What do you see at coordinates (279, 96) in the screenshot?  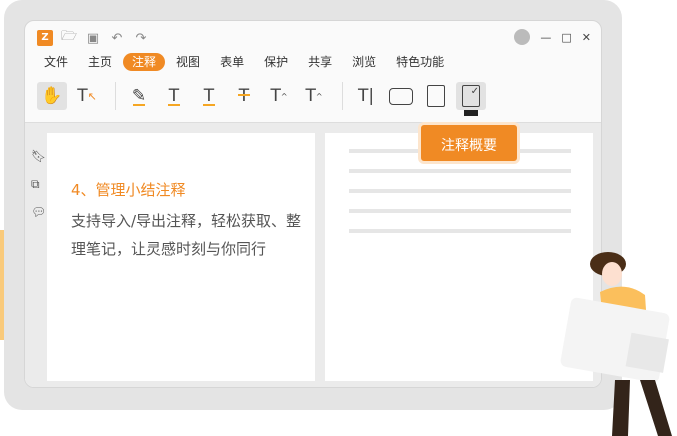 I see `replace-text-icon: T ^` at bounding box center [279, 96].